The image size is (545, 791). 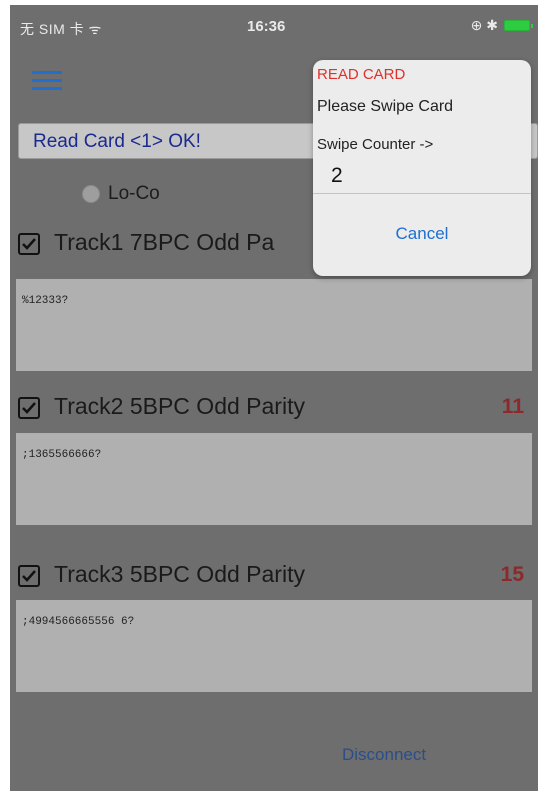 I want to click on track3-header: Track3 5BPC Odd Parity 15, so click(x=276, y=577).